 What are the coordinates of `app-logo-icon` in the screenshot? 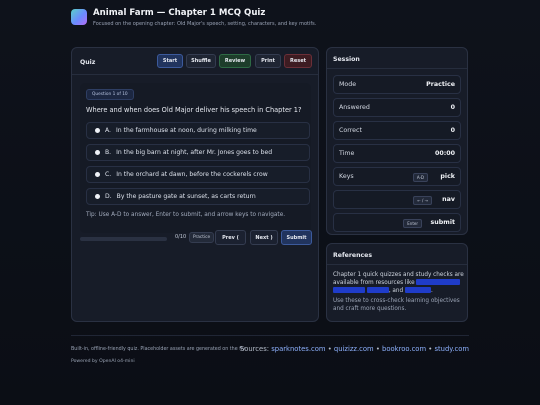 It's located at (79, 17).